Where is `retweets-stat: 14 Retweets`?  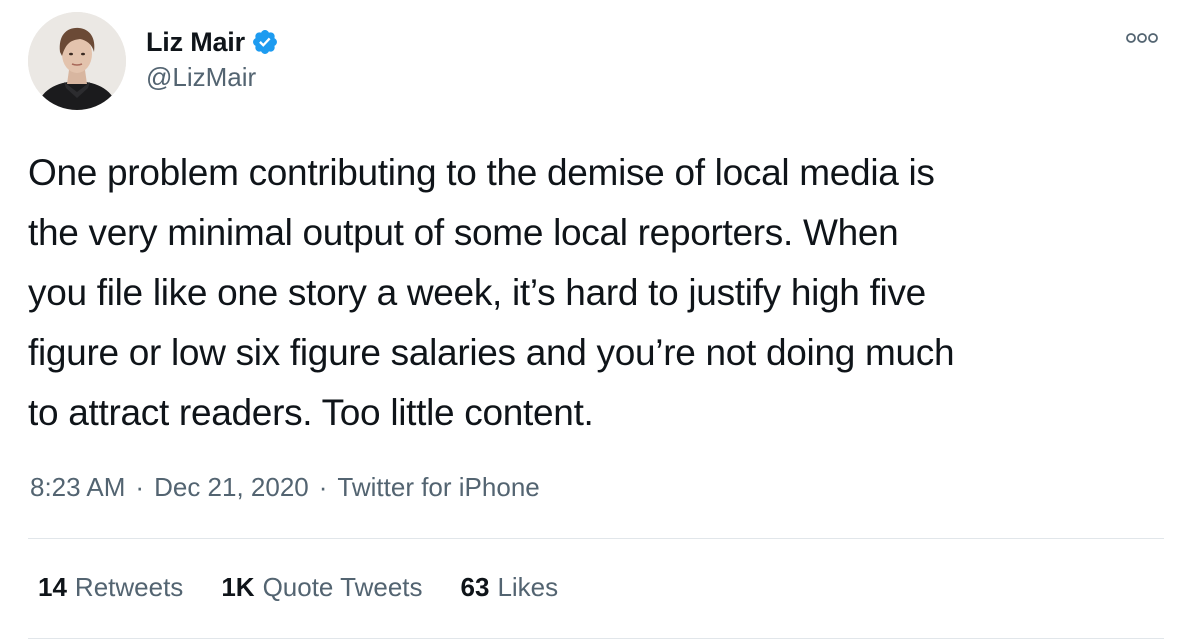
retweets-stat: 14 Retweets is located at coordinates (110, 587).